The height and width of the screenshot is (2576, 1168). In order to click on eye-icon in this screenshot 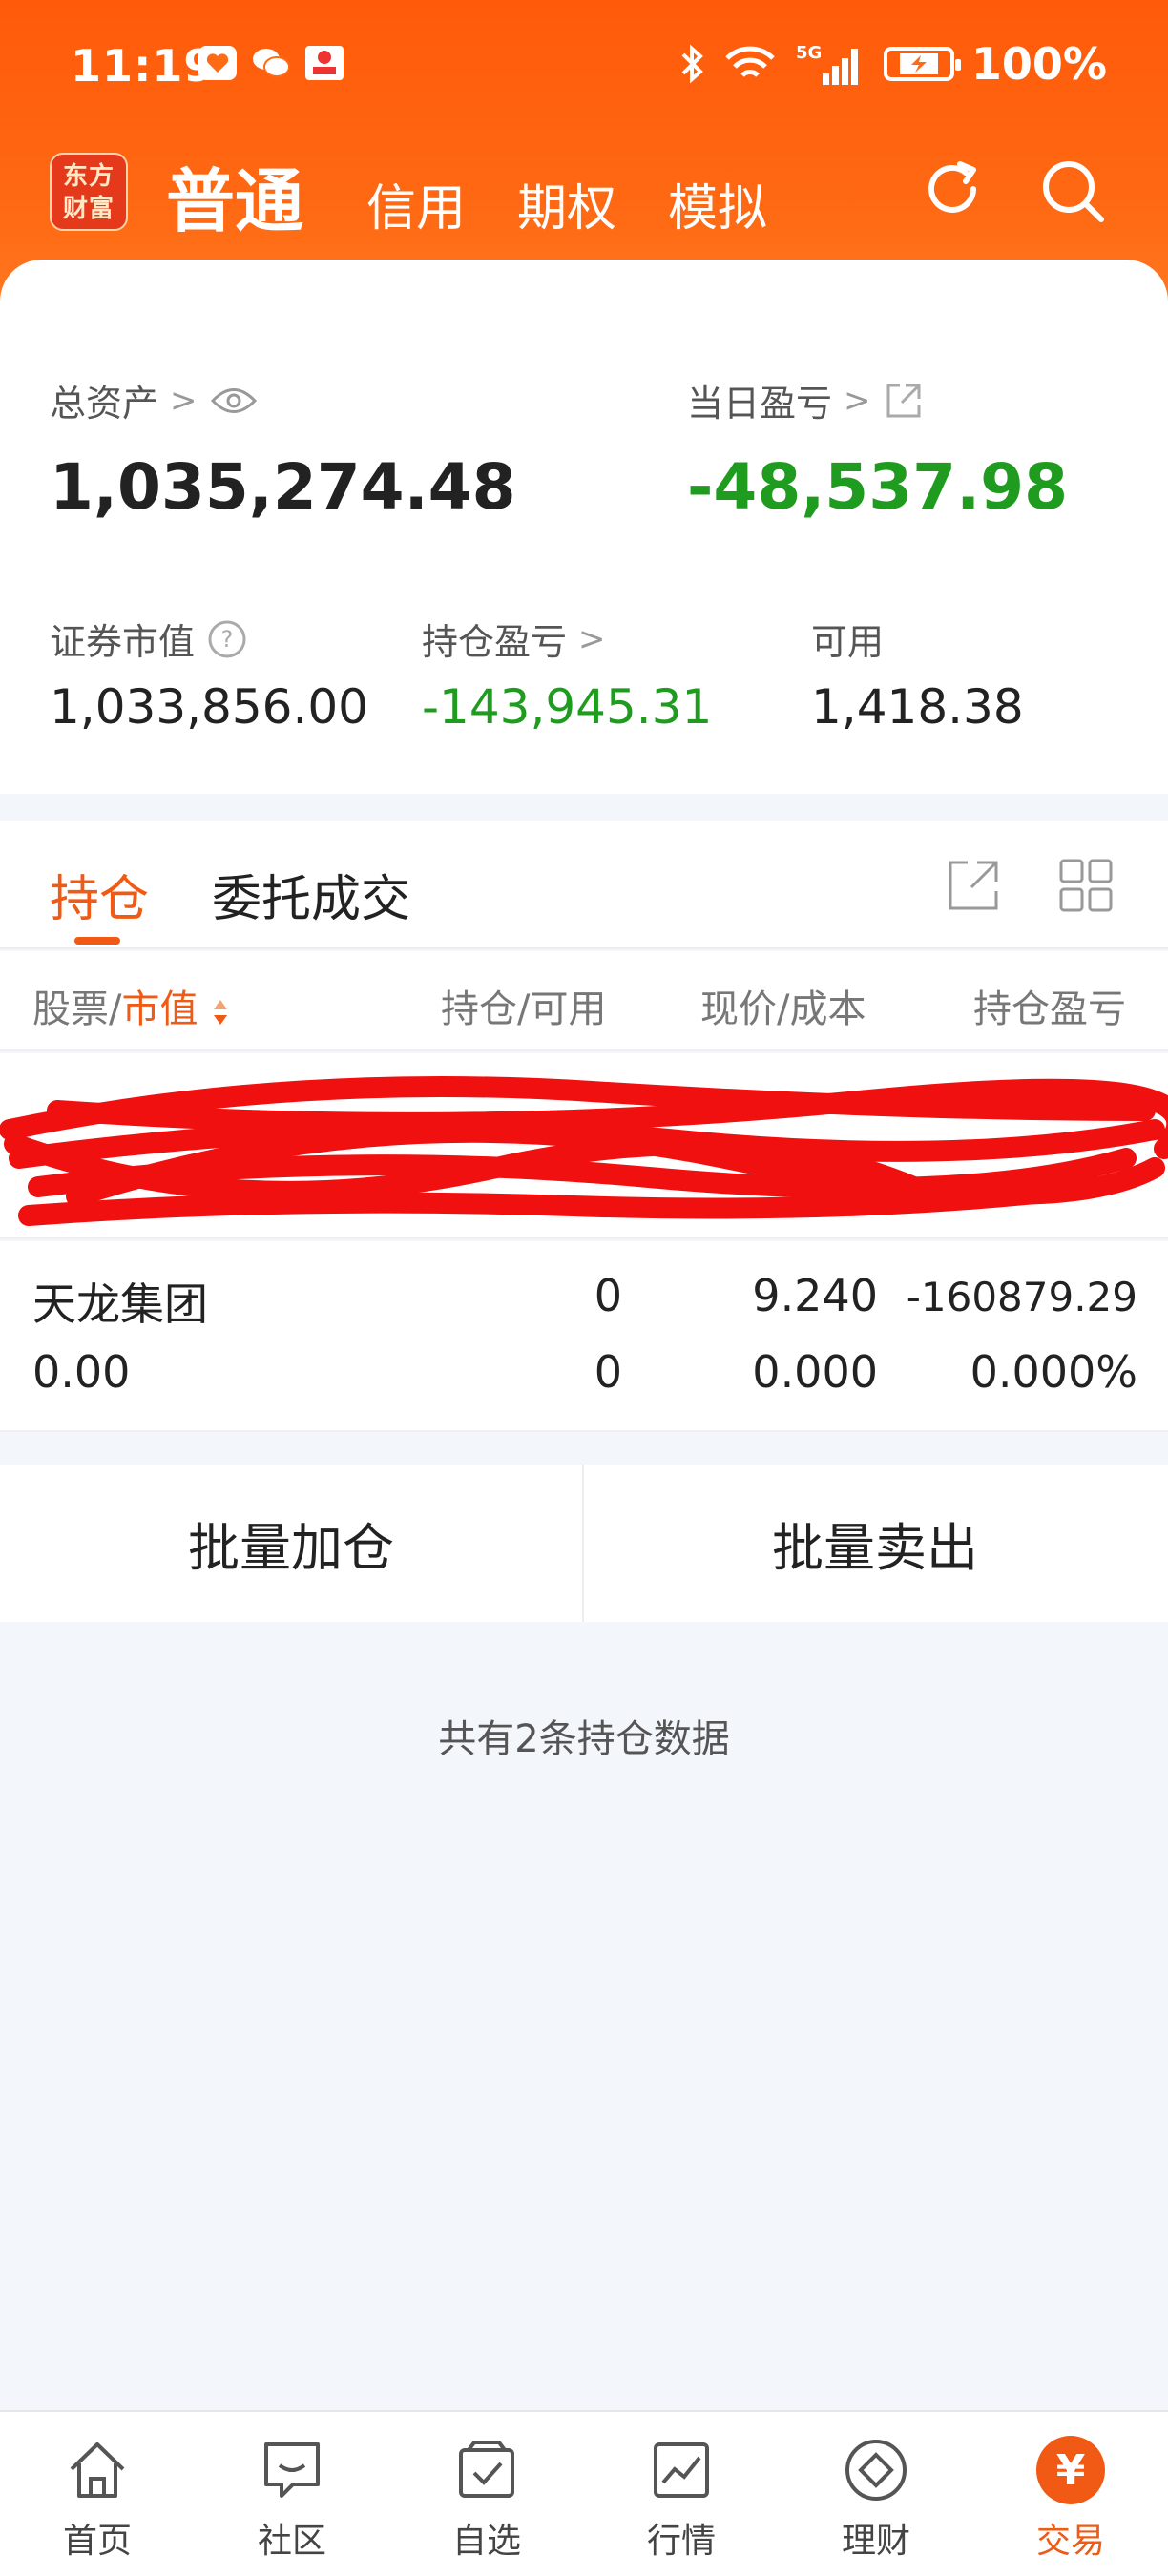, I will do `click(234, 400)`.